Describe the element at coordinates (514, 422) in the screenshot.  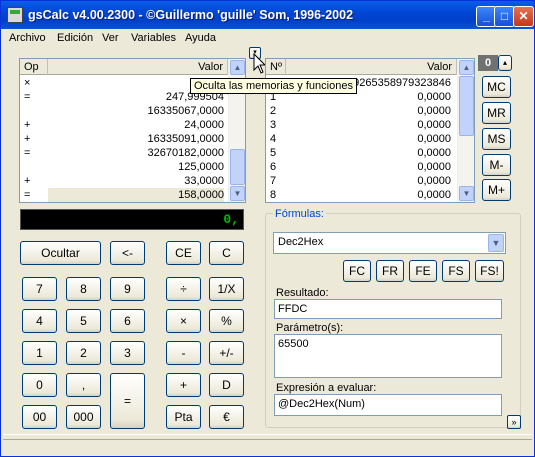
I see `expand-button: »` at that location.